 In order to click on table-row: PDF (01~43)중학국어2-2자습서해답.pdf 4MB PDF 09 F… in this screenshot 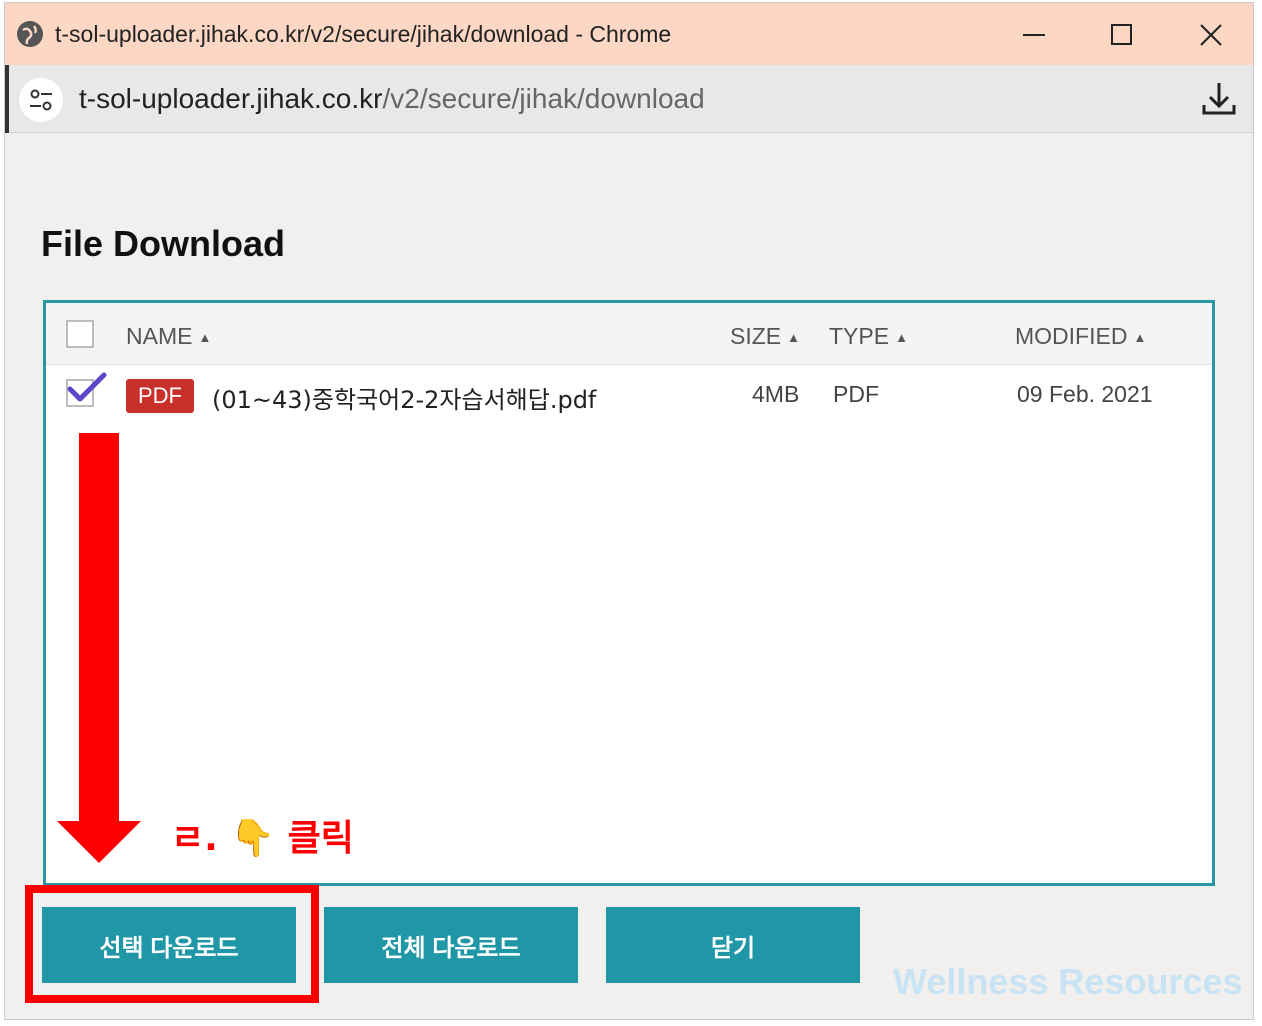, I will do `click(629, 396)`.